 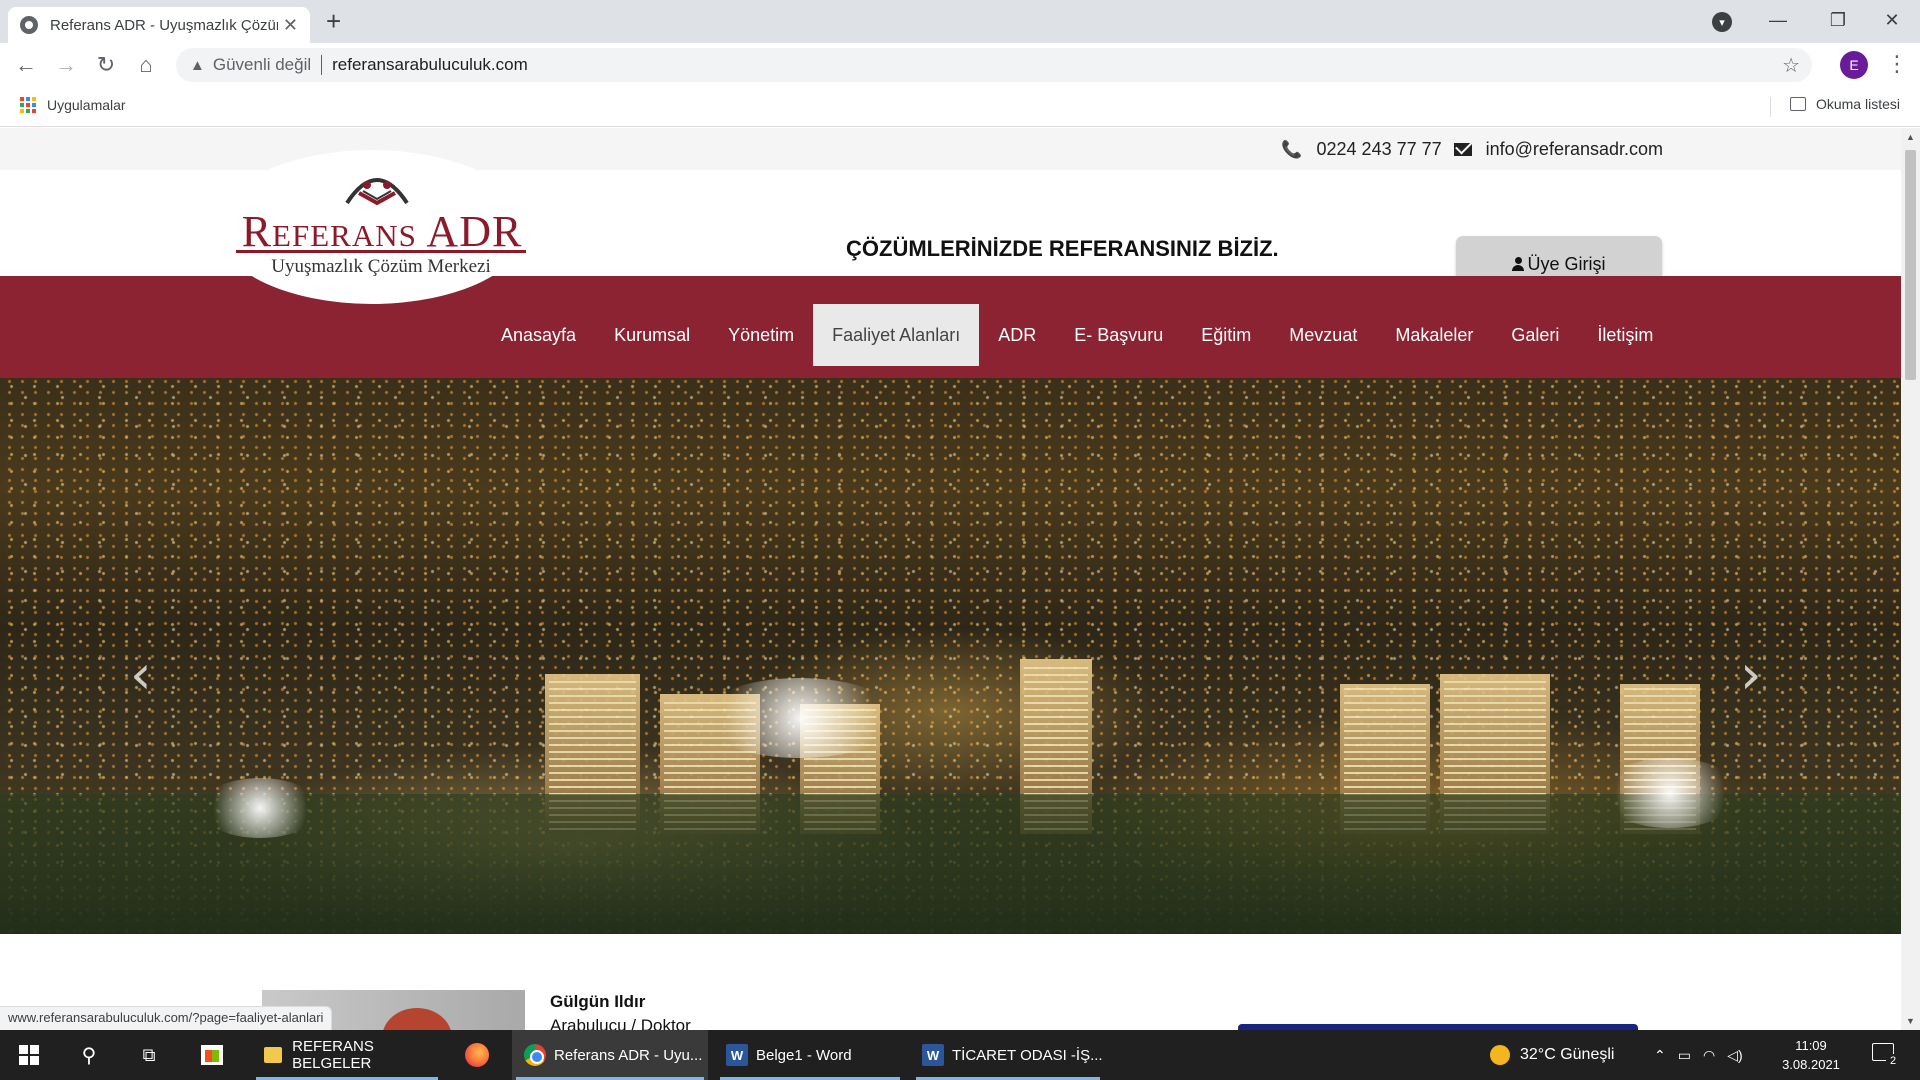 I want to click on nav-item: Mevzuat, so click(x=1323, y=335).